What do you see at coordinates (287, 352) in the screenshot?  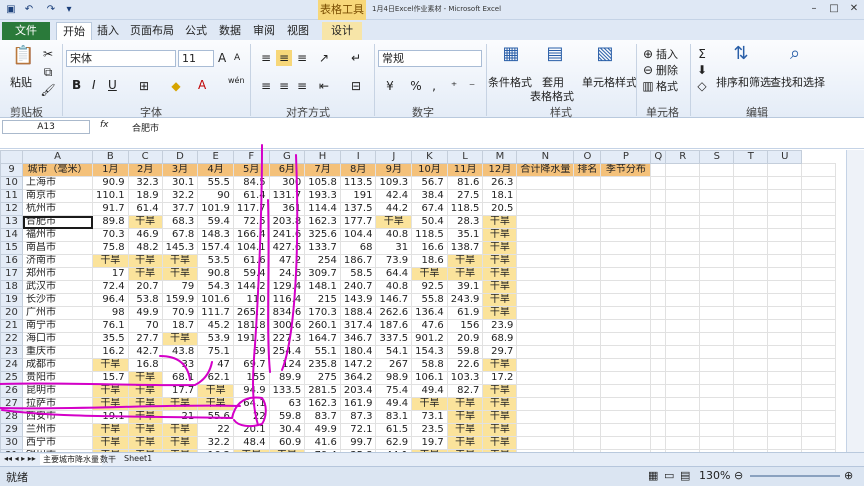 I see `data-cell: 254.4` at bounding box center [287, 352].